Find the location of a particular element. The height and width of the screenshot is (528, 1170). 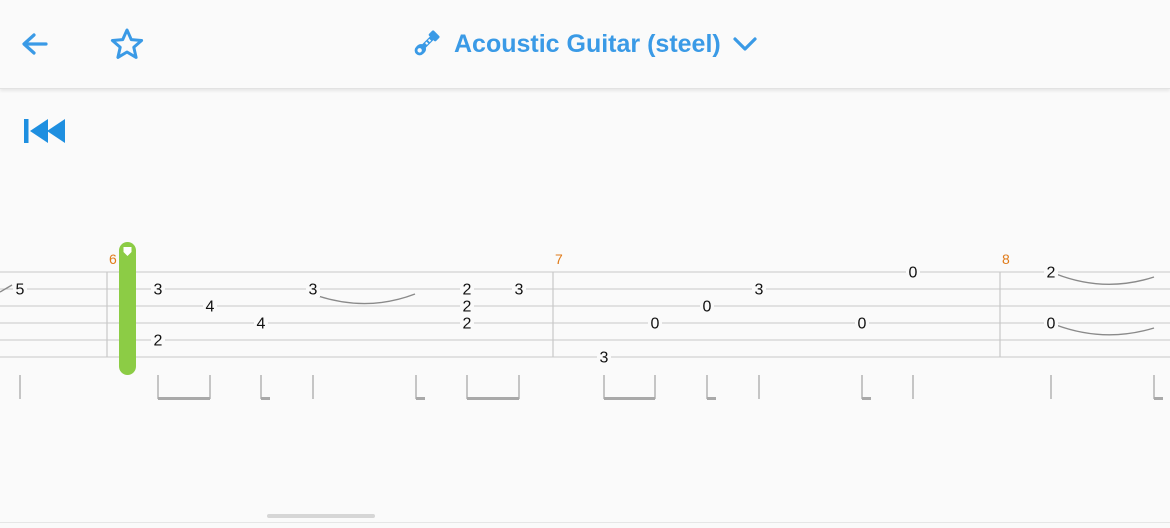

playback-cursor-bar is located at coordinates (127, 308).